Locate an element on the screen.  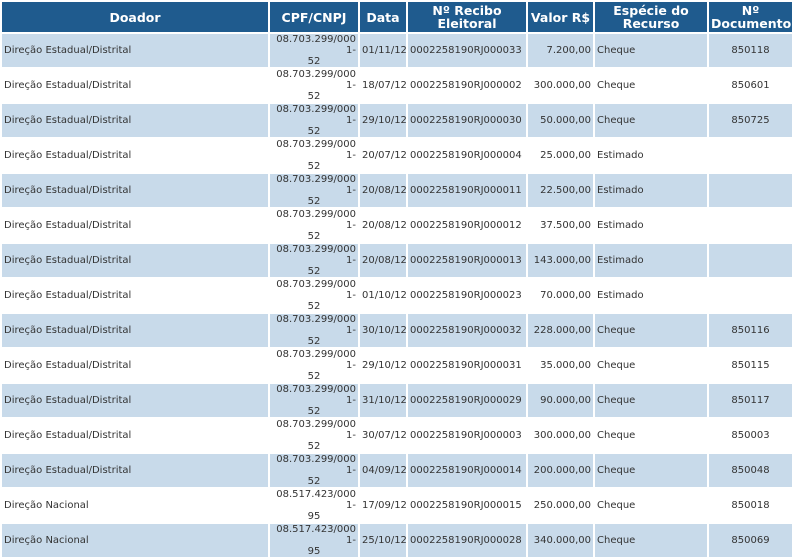
cell-recibo: 0002258190RJ000012 is located at coordinates (467, 225).